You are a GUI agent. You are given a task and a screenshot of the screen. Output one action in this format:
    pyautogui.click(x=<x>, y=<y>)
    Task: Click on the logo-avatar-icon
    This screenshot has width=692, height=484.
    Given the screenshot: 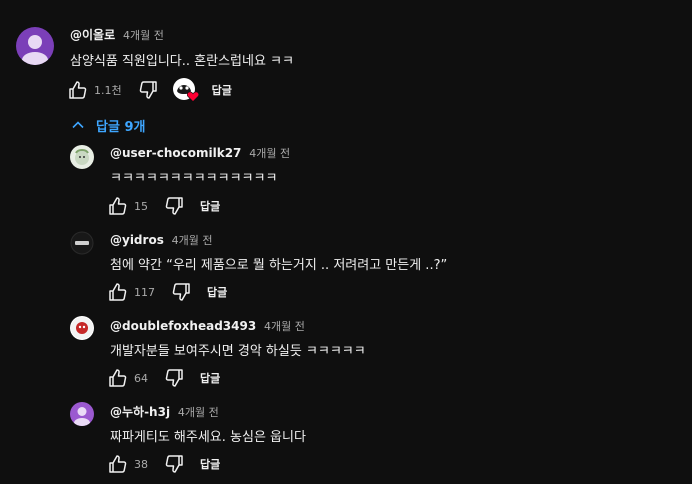 What is the action you would take?
    pyautogui.click(x=82, y=243)
    